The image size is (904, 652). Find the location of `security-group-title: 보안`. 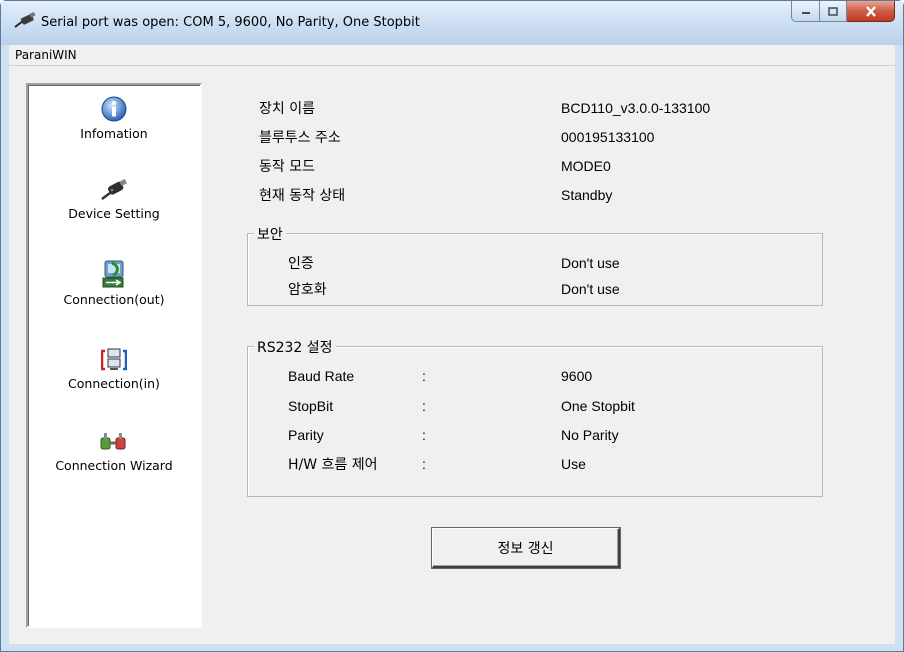

security-group-title: 보안 is located at coordinates (270, 234).